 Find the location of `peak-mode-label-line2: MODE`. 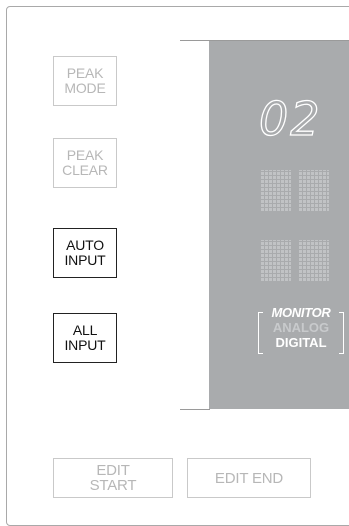

peak-mode-label-line2: MODE is located at coordinates (85, 88).